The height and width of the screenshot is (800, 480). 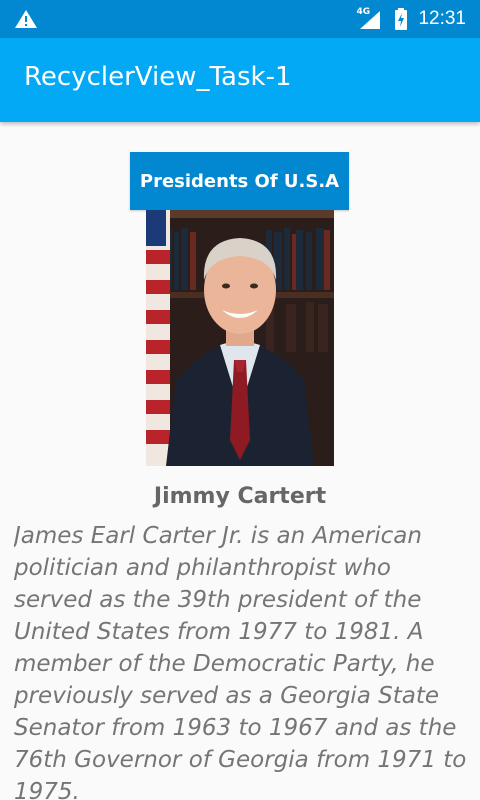 What do you see at coordinates (370, 18) in the screenshot?
I see `signal-icon: 4G` at bounding box center [370, 18].